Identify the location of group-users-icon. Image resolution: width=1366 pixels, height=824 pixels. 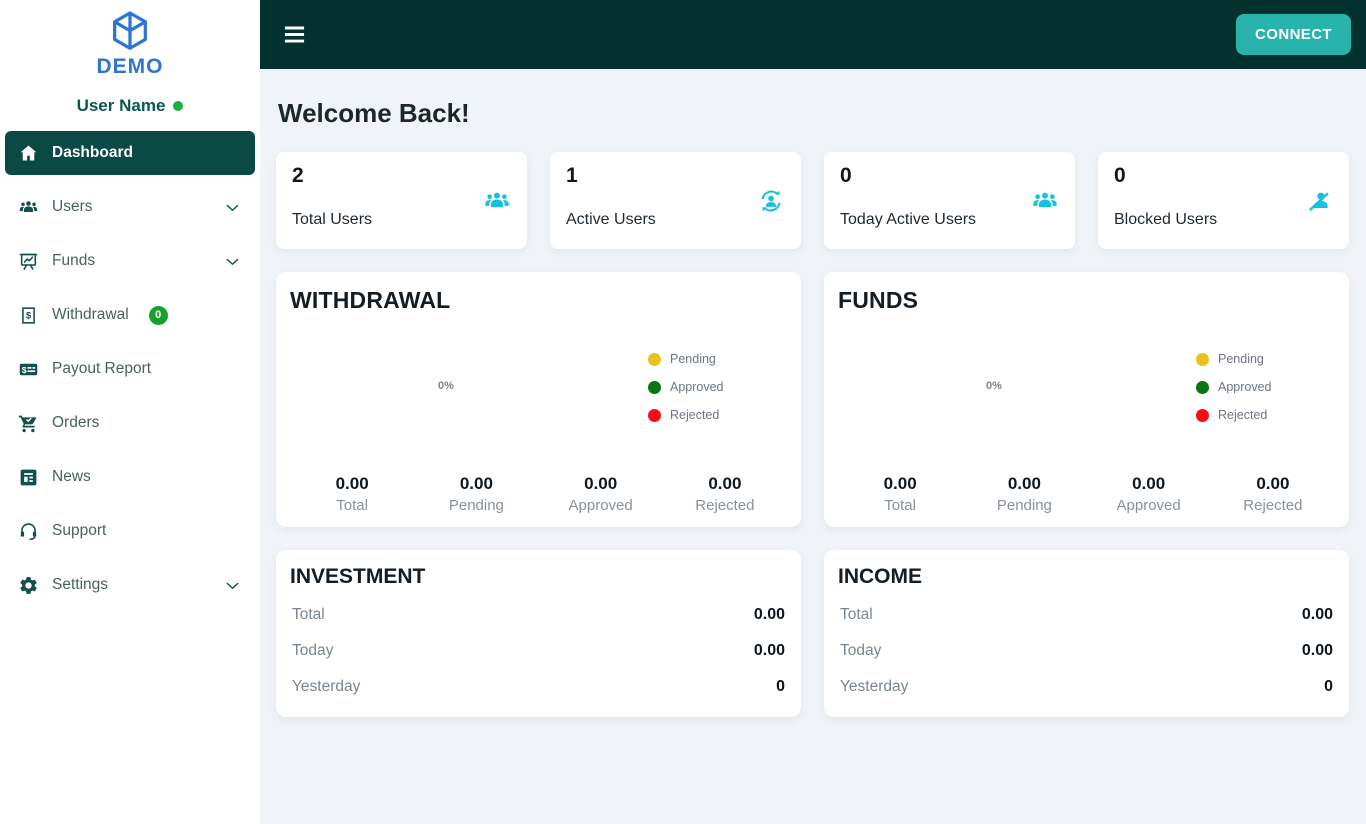
(497, 201).